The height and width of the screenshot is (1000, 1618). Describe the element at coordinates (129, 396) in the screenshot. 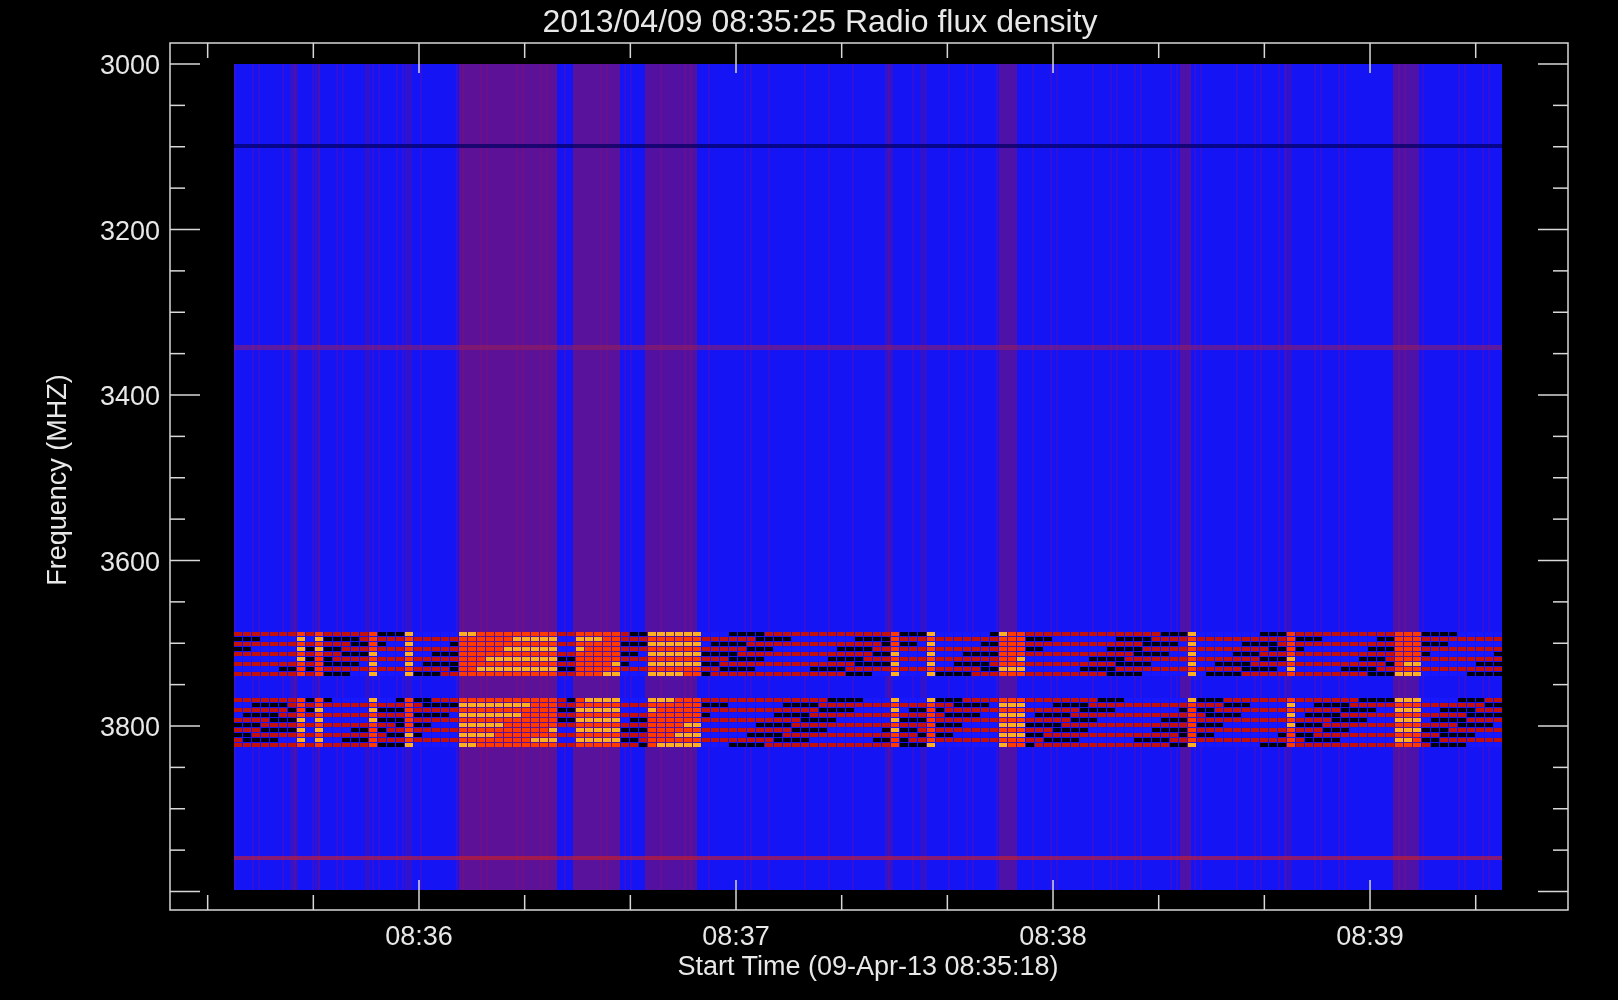

I see `y-tick-label: 3400` at that location.